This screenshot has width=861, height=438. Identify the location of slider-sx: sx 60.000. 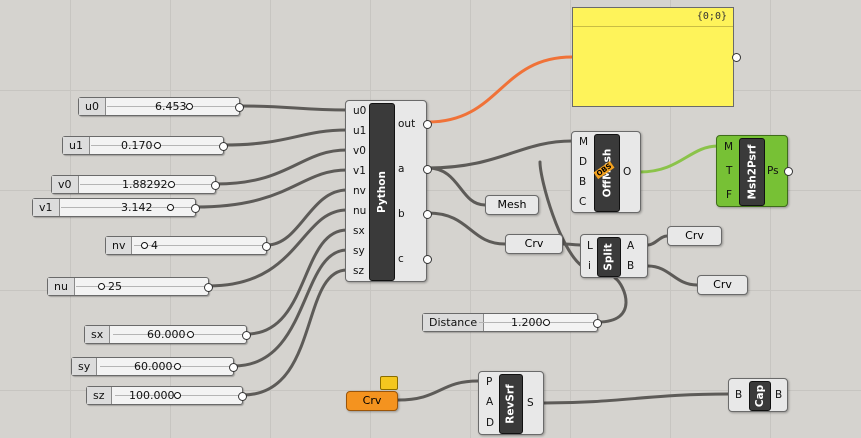
(167, 334).